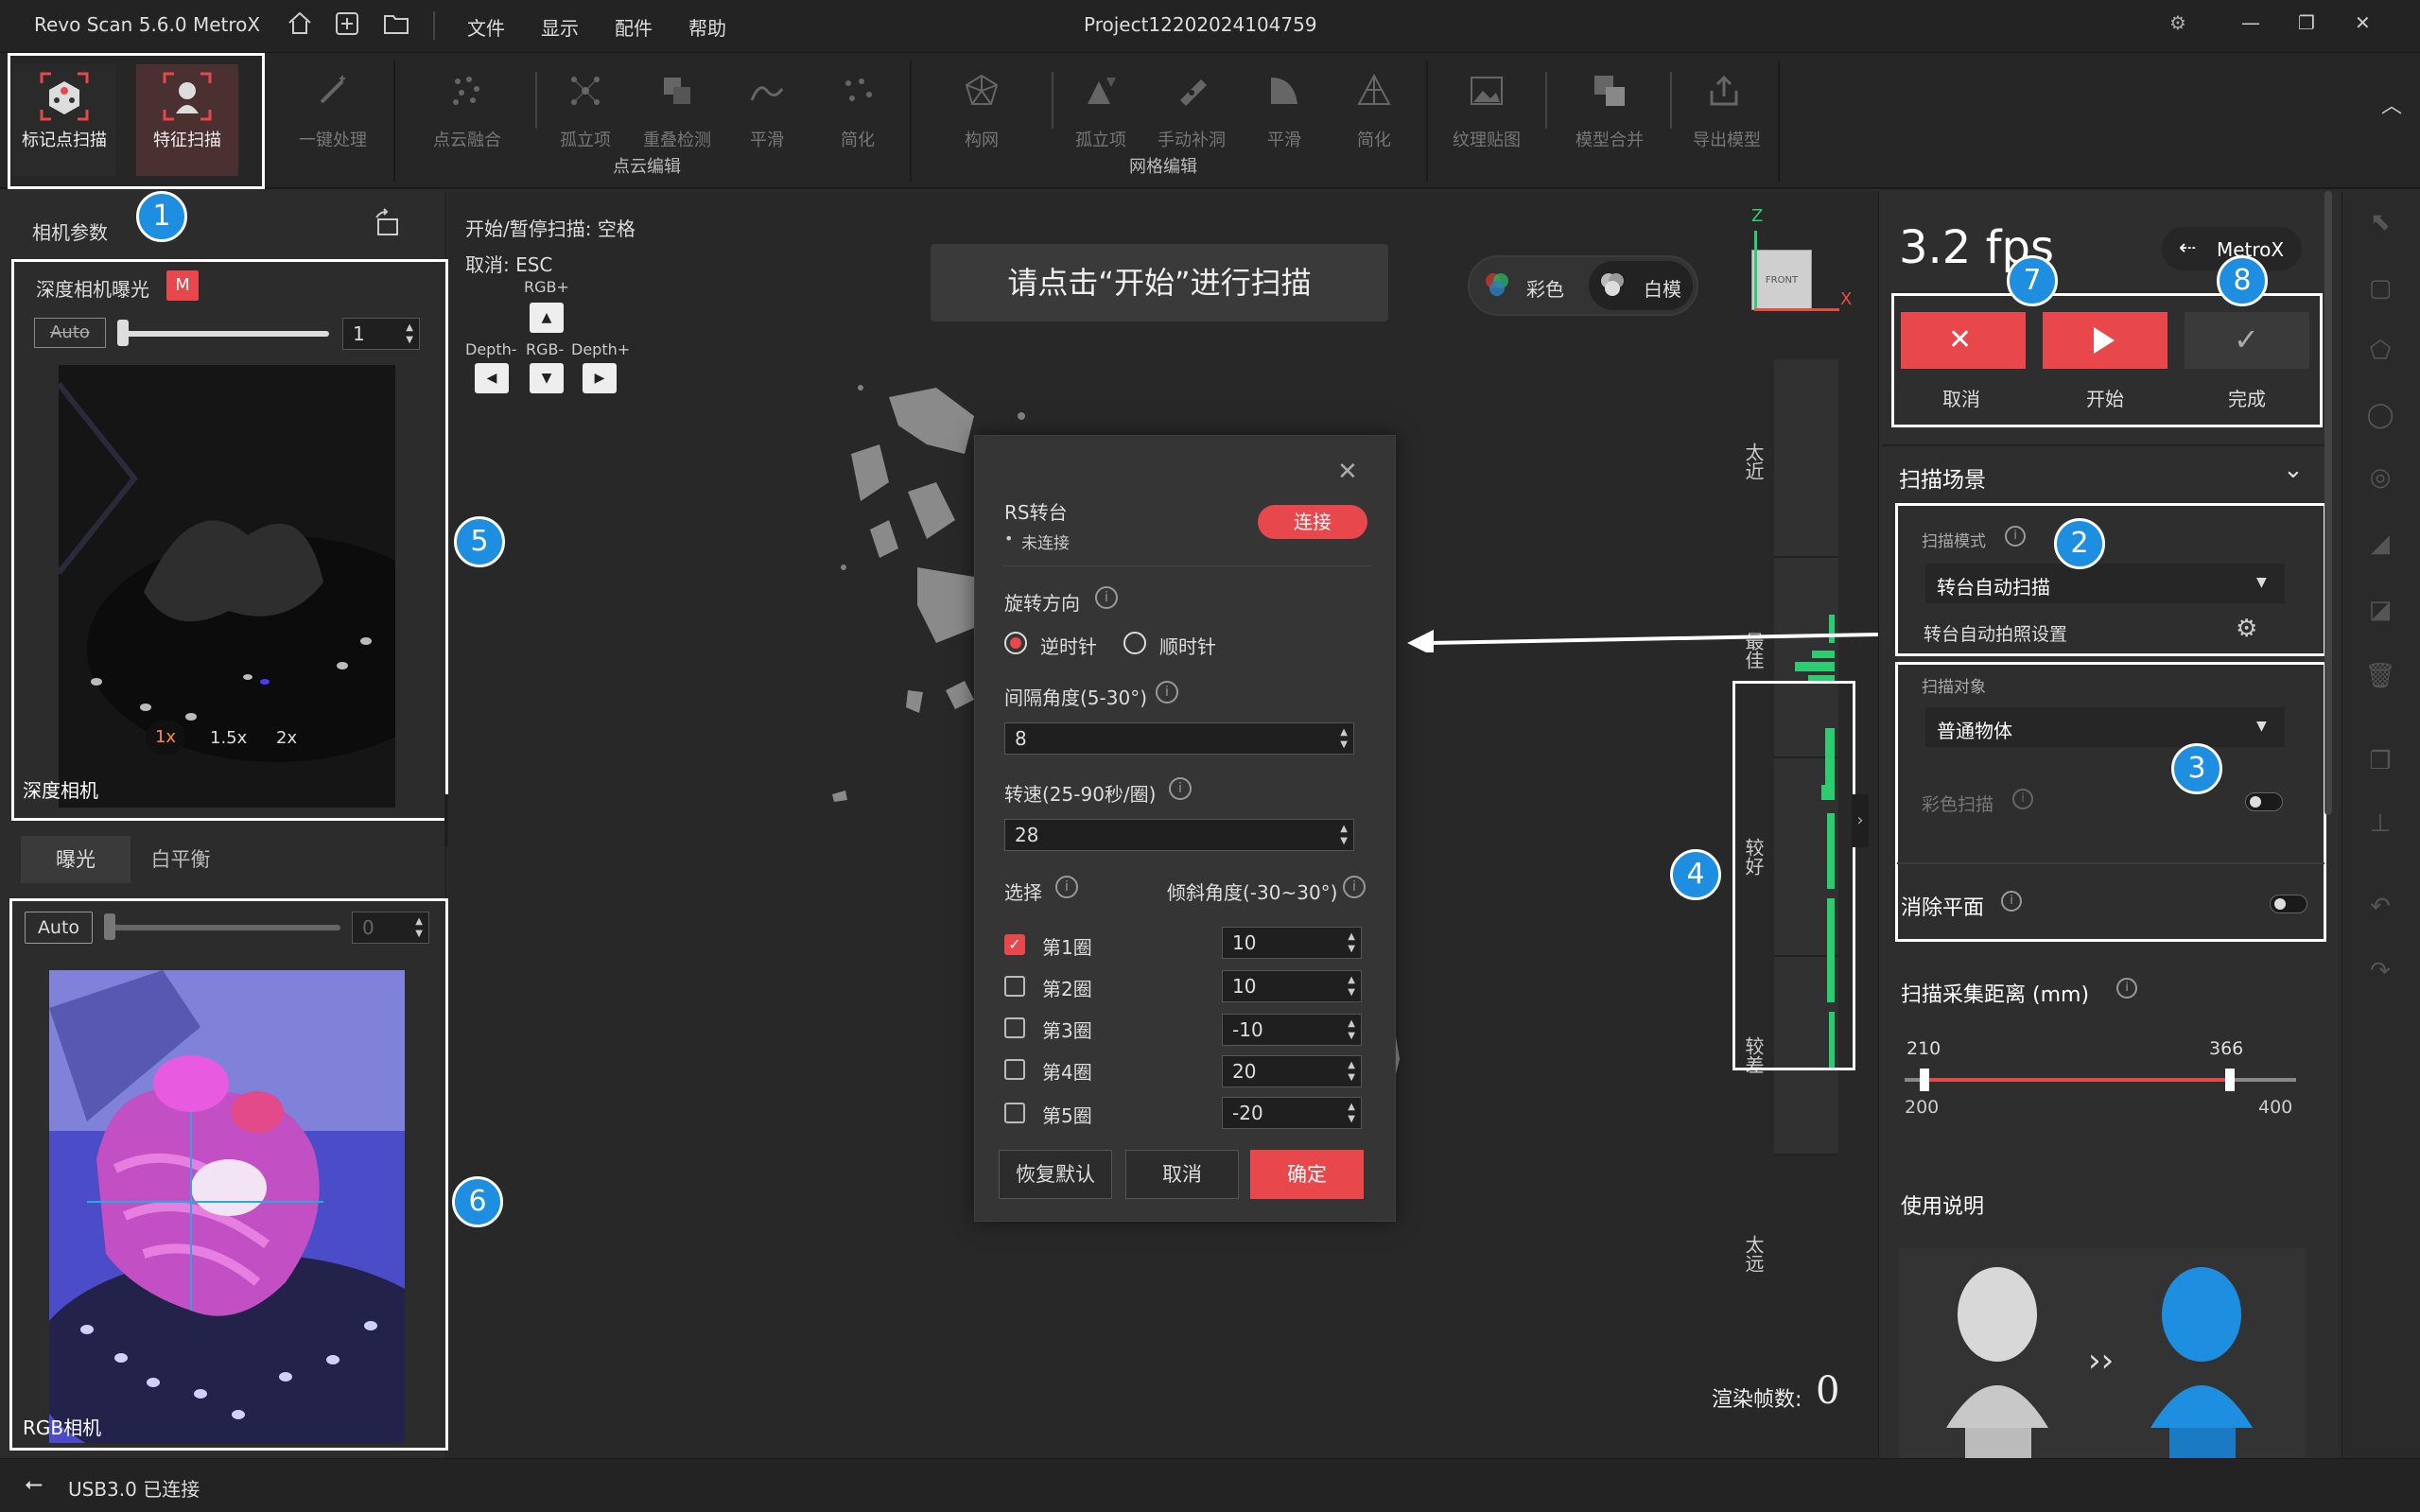 This screenshot has height=1512, width=2420. What do you see at coordinates (1134, 643) in the screenshot?
I see `cw-radio` at bounding box center [1134, 643].